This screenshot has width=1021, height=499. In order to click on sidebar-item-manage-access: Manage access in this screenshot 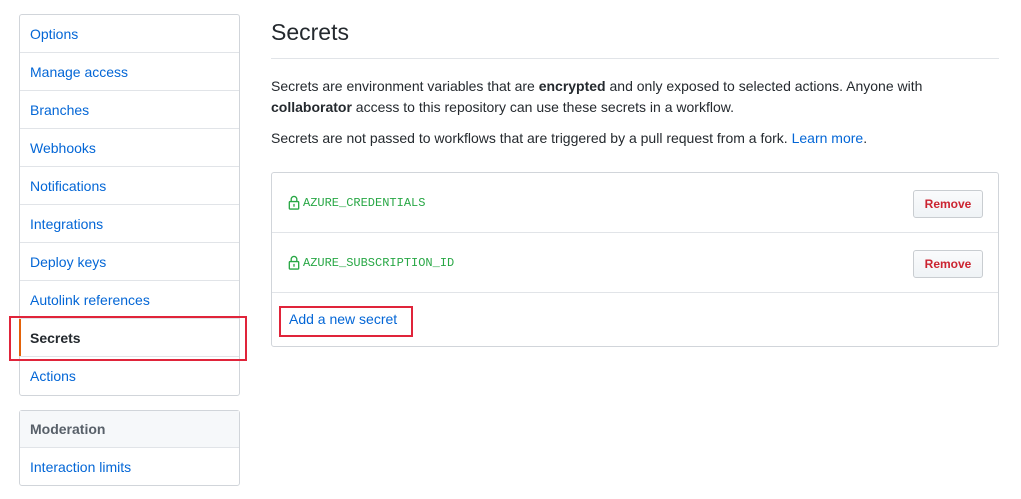, I will do `click(129, 72)`.